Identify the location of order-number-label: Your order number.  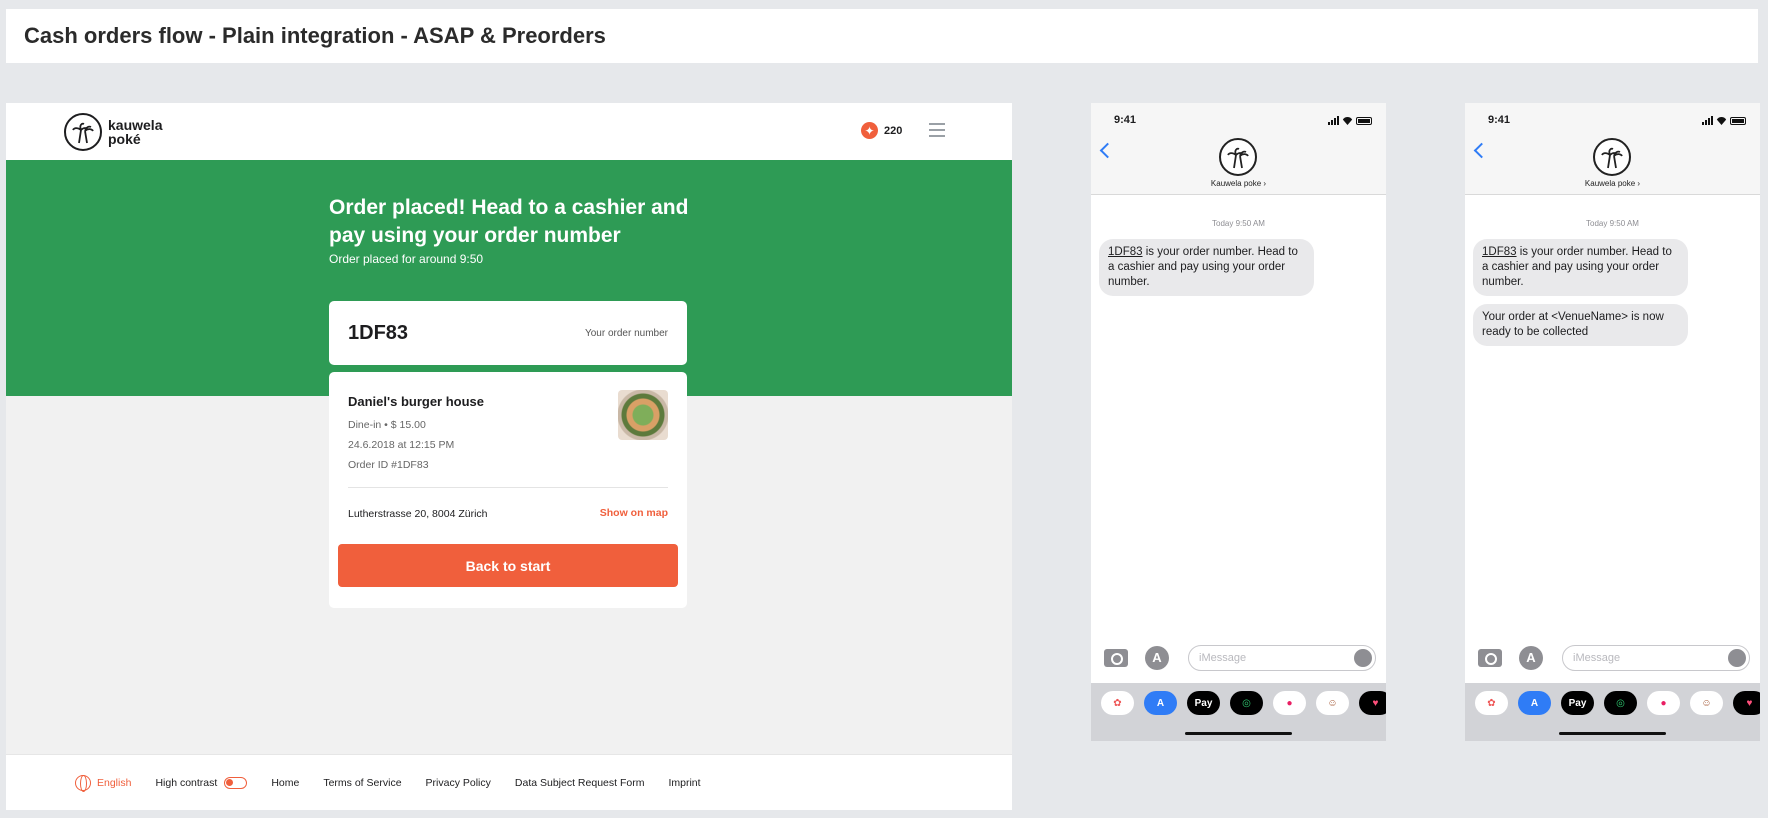
(626, 333).